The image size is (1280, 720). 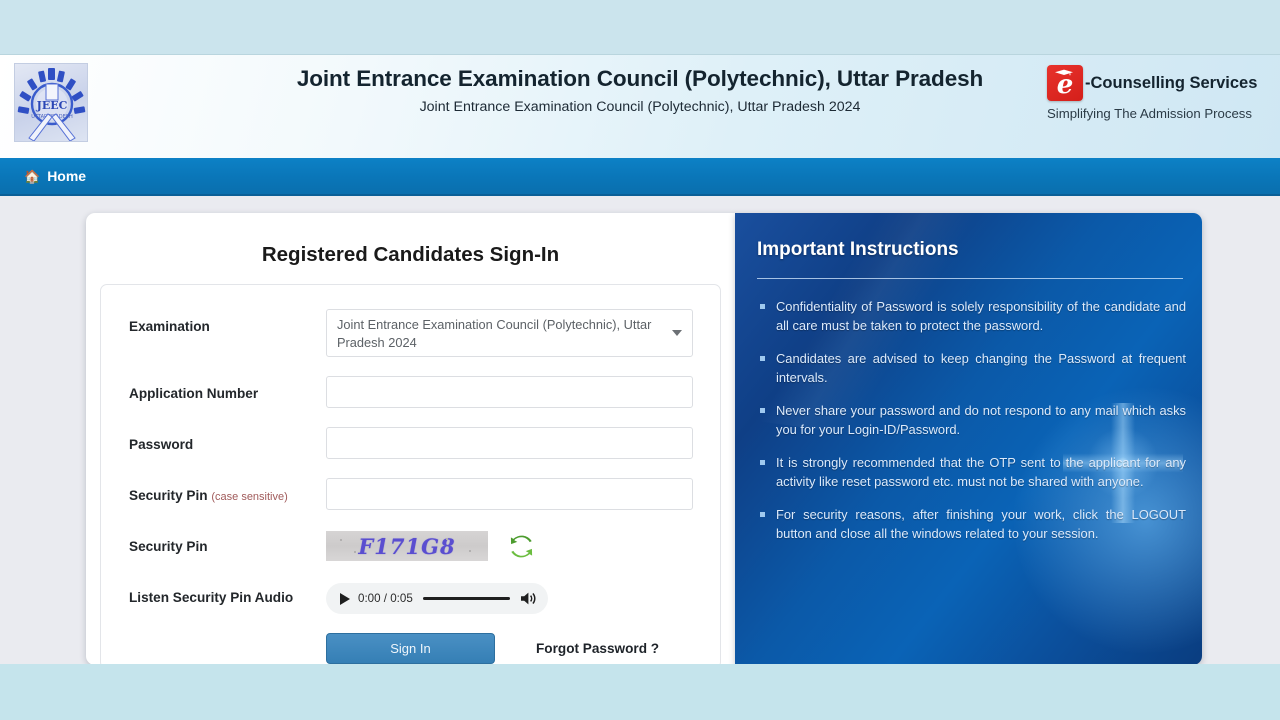 What do you see at coordinates (640, 27) in the screenshot?
I see `viewport-top-band` at bounding box center [640, 27].